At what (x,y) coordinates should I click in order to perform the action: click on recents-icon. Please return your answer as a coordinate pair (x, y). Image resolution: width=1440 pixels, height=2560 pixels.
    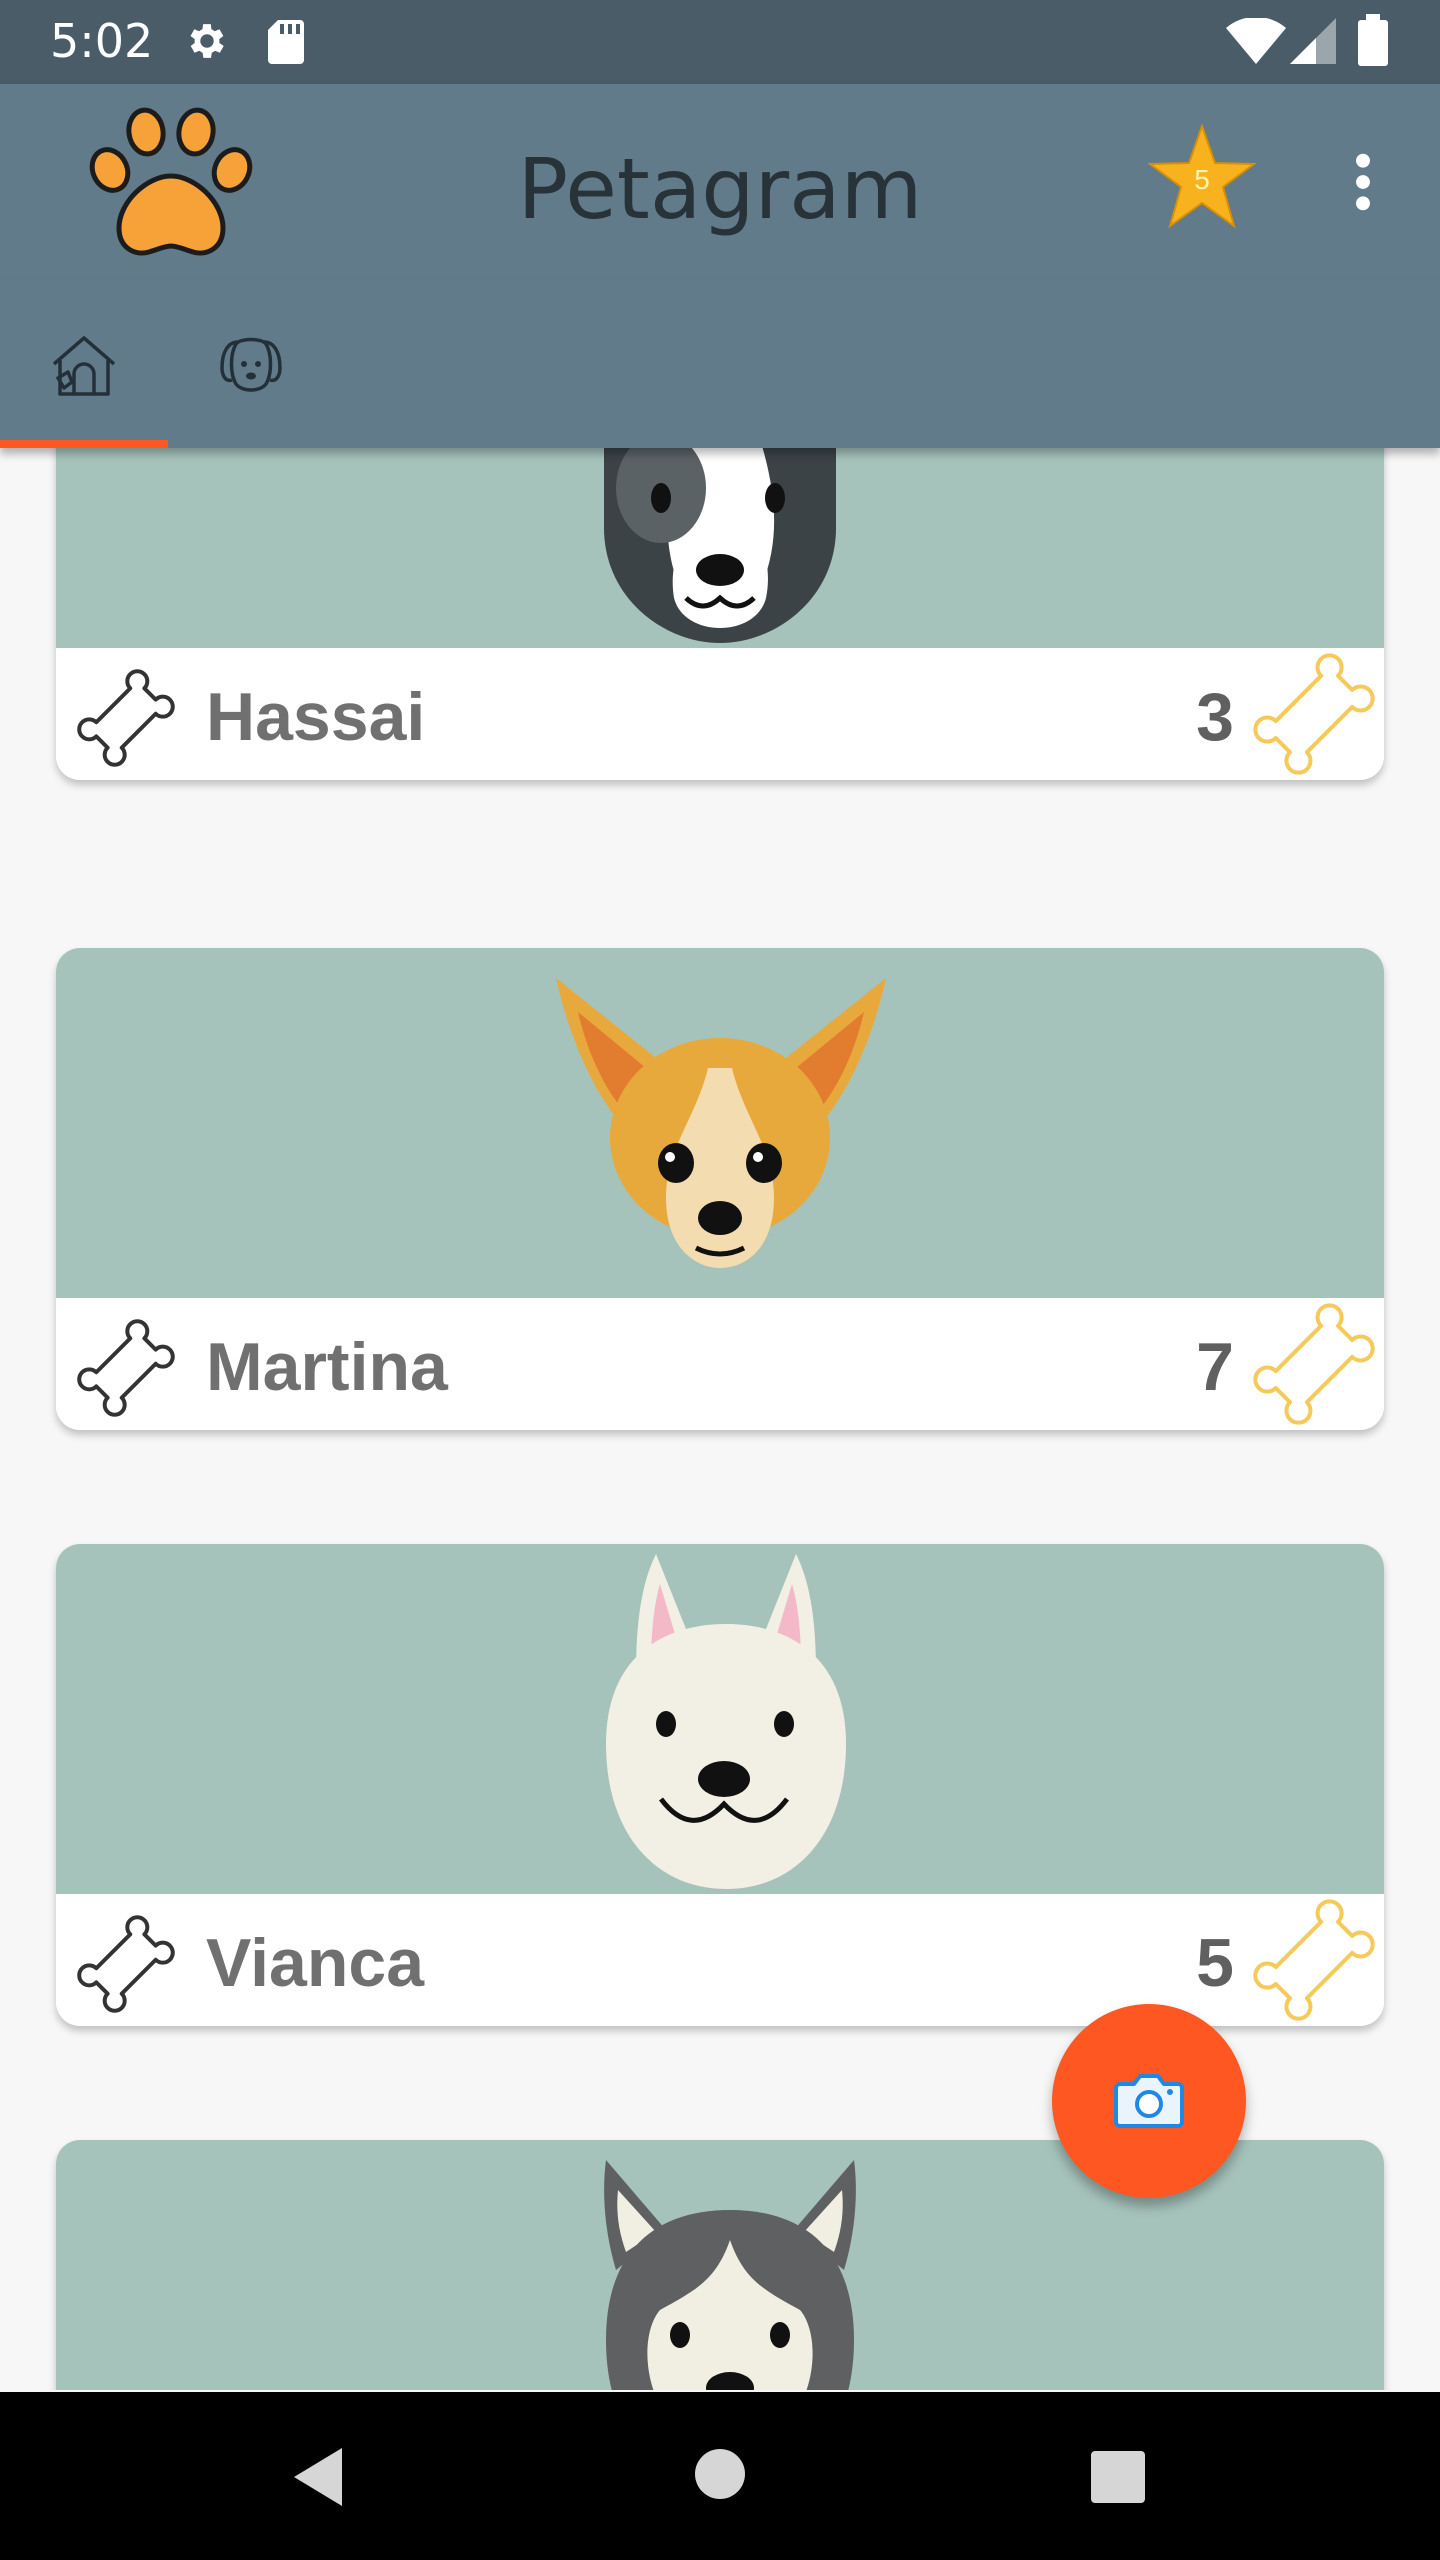
    Looking at the image, I should click on (1118, 2477).